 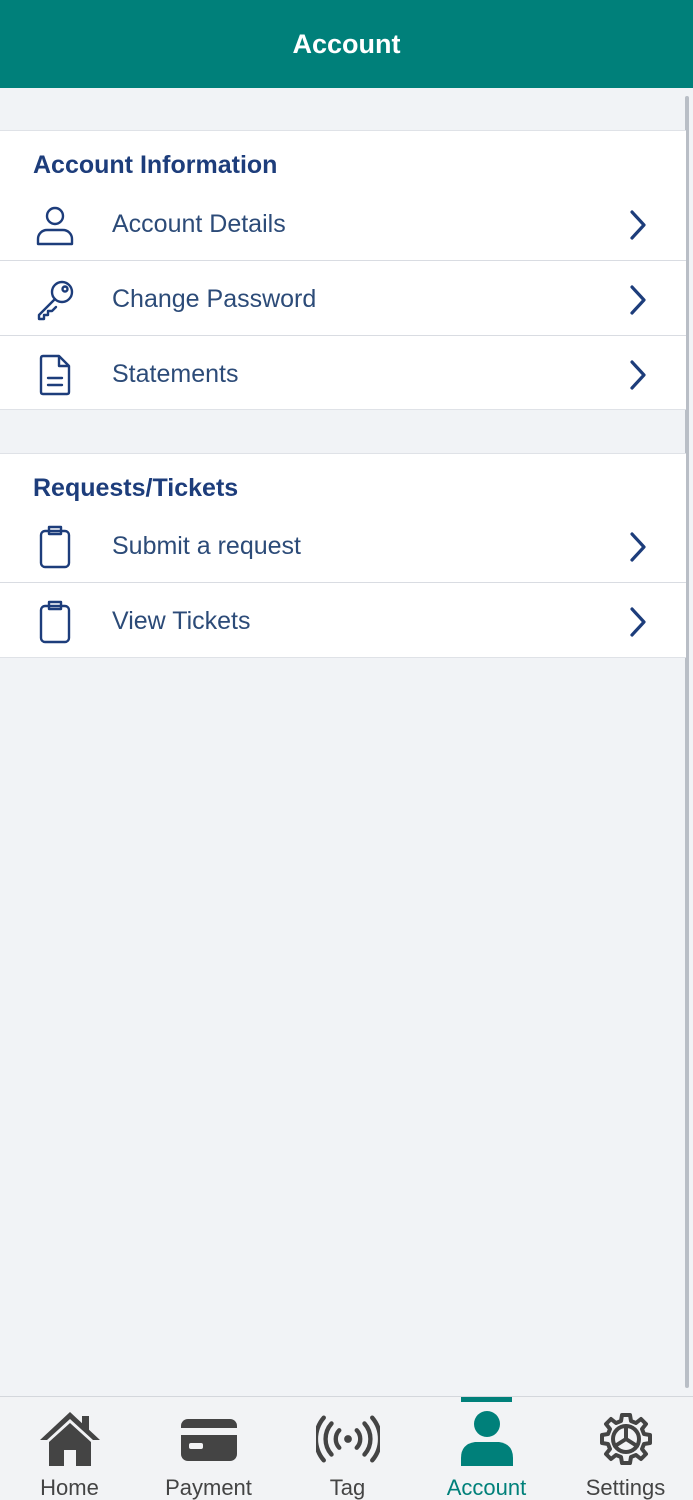 I want to click on page-title: Account, so click(x=346, y=43).